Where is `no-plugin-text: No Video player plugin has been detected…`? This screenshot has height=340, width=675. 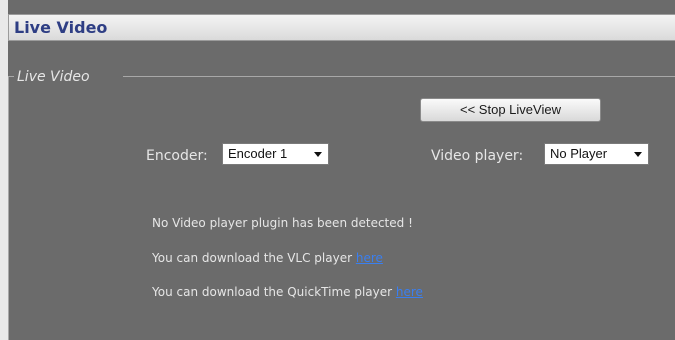
no-plugin-text: No Video player plugin has been detected… is located at coordinates (282, 223).